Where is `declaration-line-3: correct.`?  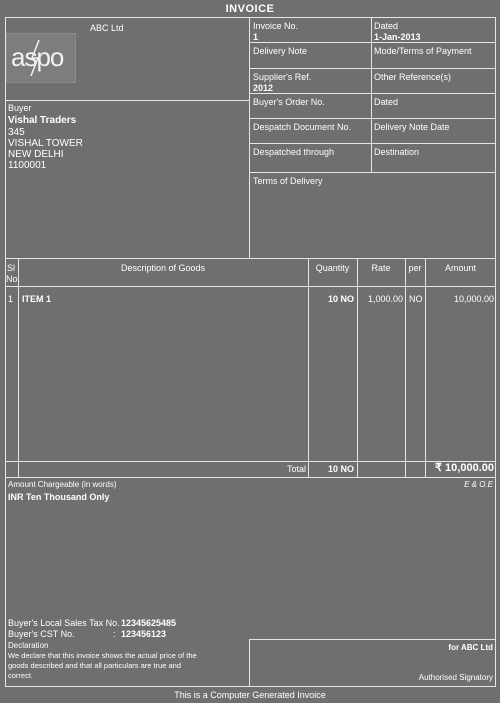 declaration-line-3: correct. is located at coordinates (21, 675).